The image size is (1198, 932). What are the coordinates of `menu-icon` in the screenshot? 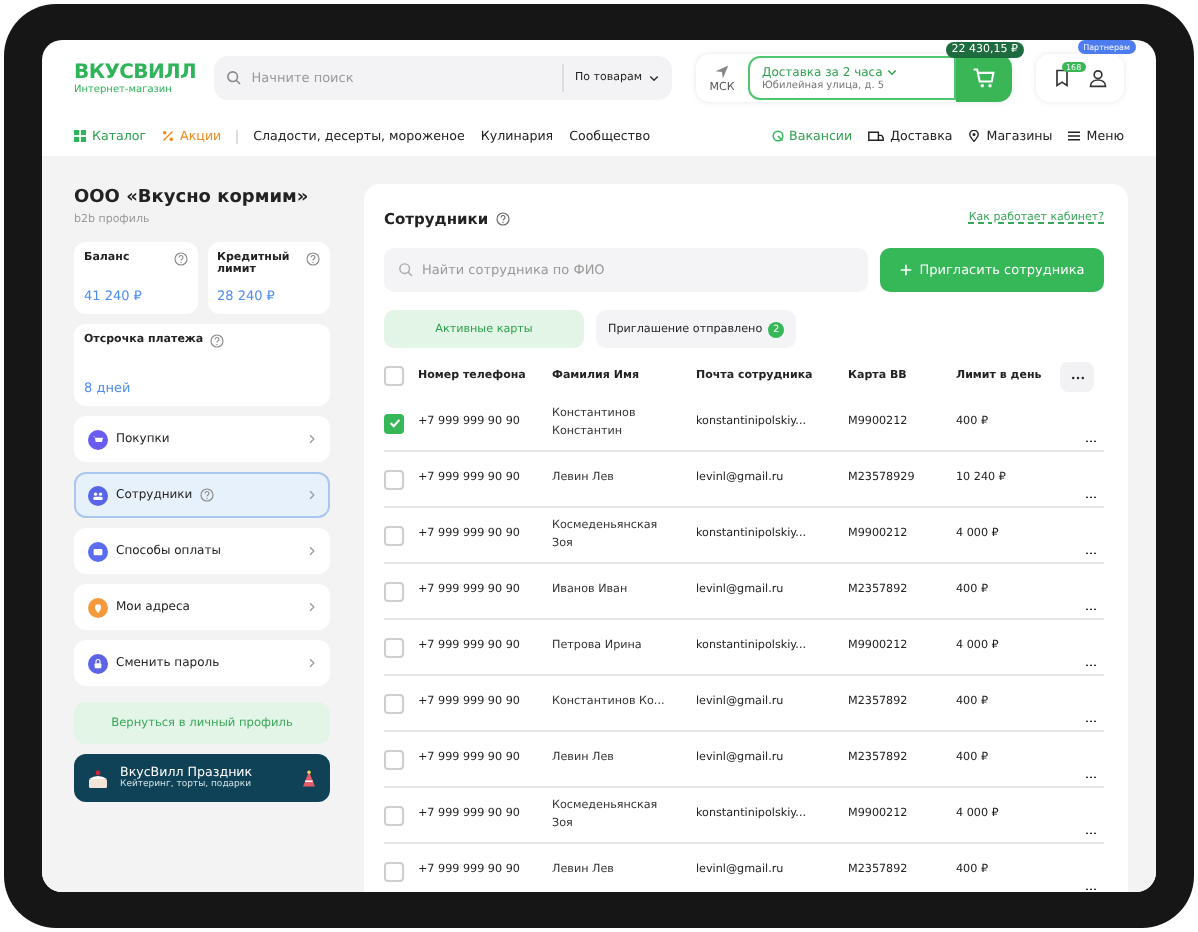 It's located at (1074, 136).